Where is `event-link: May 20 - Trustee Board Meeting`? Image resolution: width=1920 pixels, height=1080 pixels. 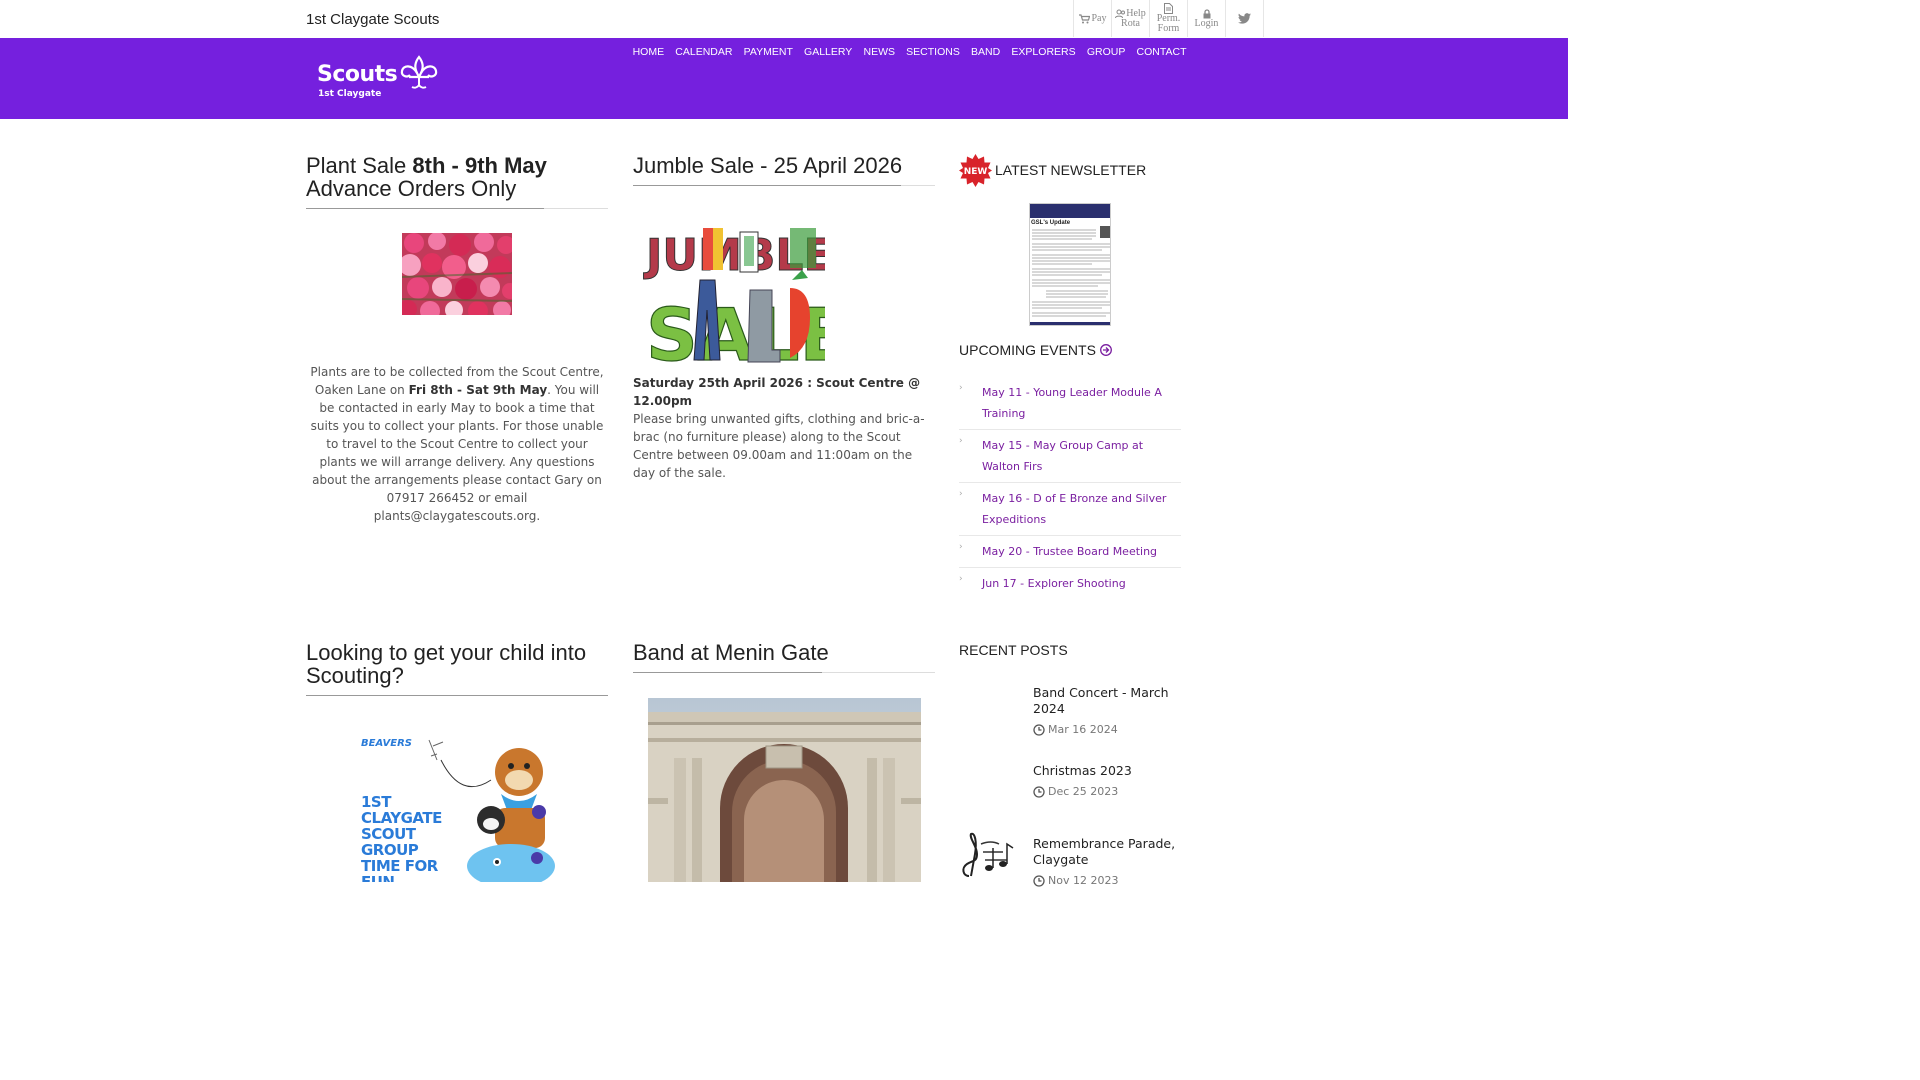 event-link: May 20 - Trustee Board Meeting is located at coordinates (1069, 551).